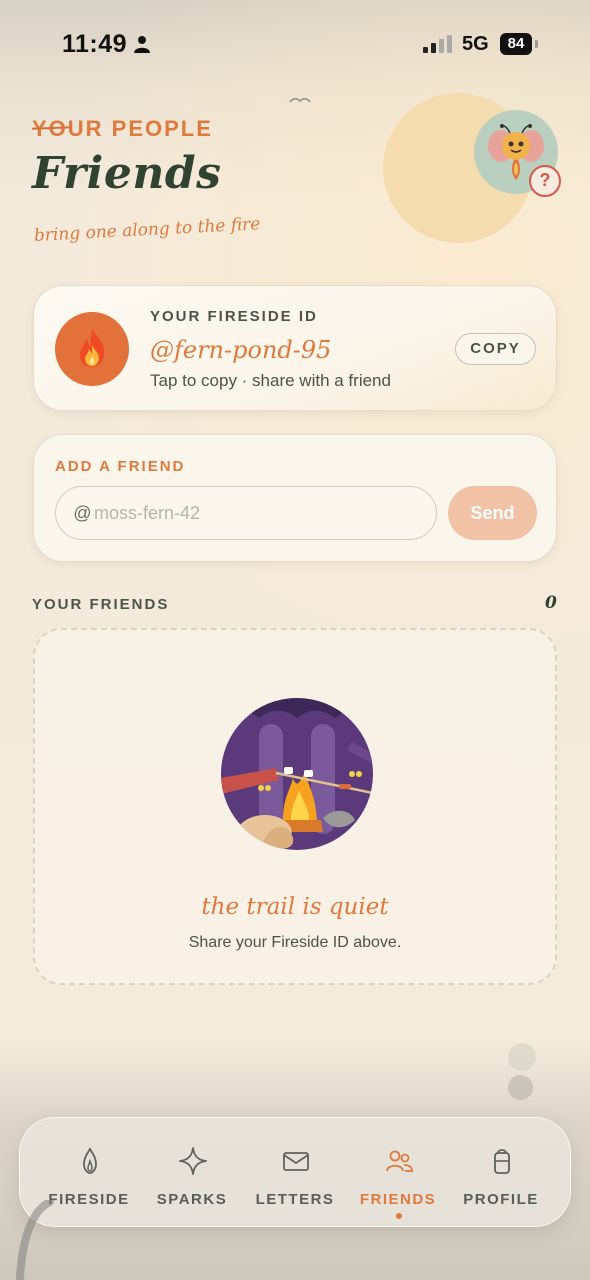  What do you see at coordinates (297, 774) in the screenshot?
I see `campfire-illustration` at bounding box center [297, 774].